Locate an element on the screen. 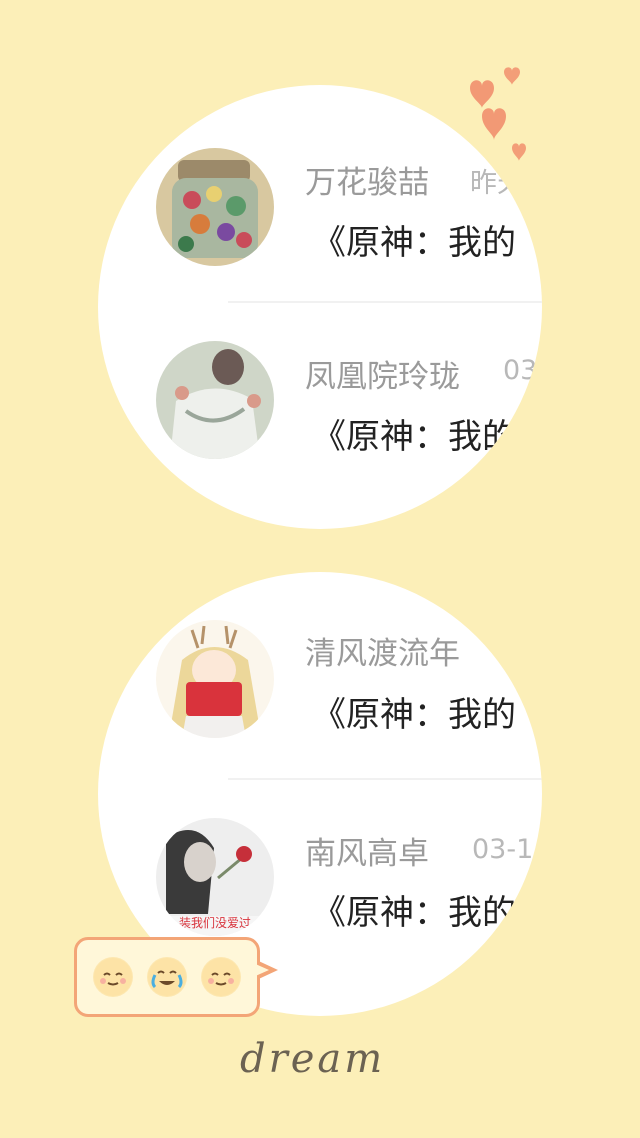  cry-laugh-emoji-icon is located at coordinates (167, 977).